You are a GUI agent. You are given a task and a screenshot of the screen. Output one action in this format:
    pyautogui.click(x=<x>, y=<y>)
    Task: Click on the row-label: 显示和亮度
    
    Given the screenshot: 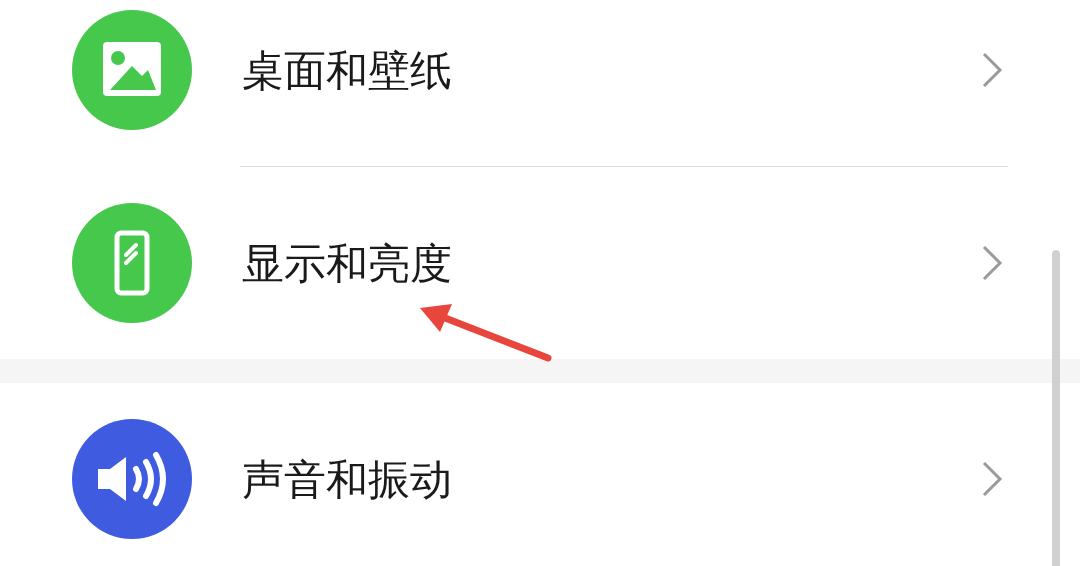 What is the action you would take?
    pyautogui.click(x=347, y=263)
    